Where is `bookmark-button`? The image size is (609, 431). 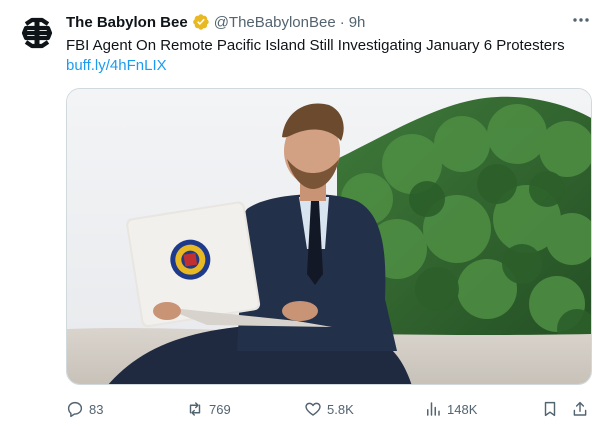
bookmark-button is located at coordinates (550, 409).